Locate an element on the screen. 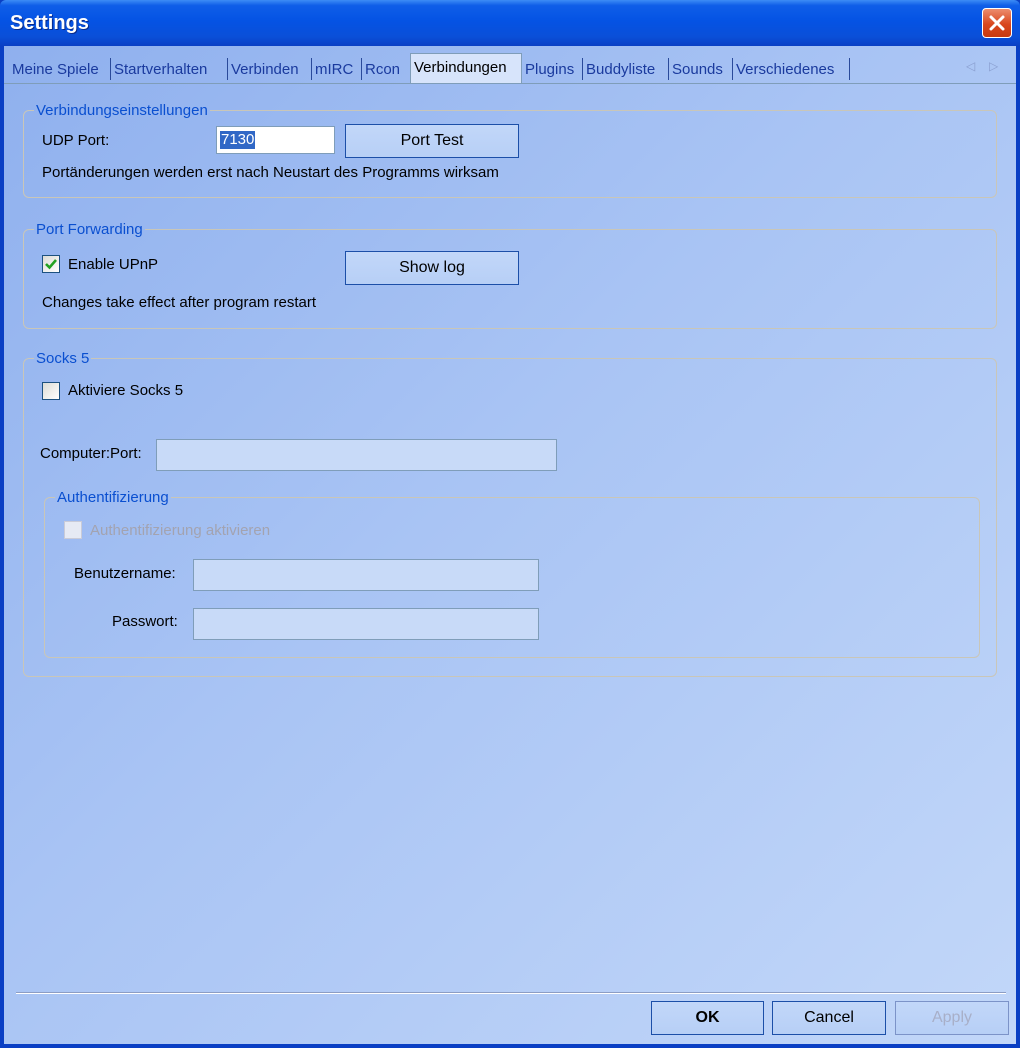 This screenshot has height=1048, width=1020. cancel-button: Cancel is located at coordinates (829, 1018).